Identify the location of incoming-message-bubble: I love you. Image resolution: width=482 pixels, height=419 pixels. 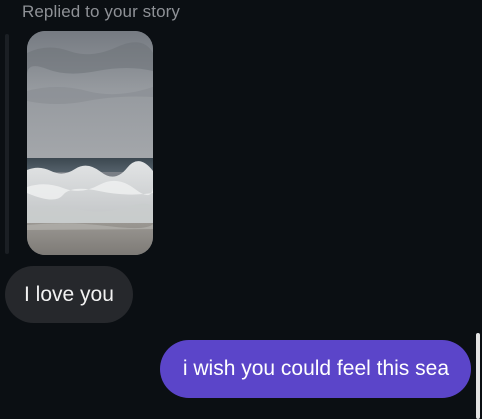
(69, 294).